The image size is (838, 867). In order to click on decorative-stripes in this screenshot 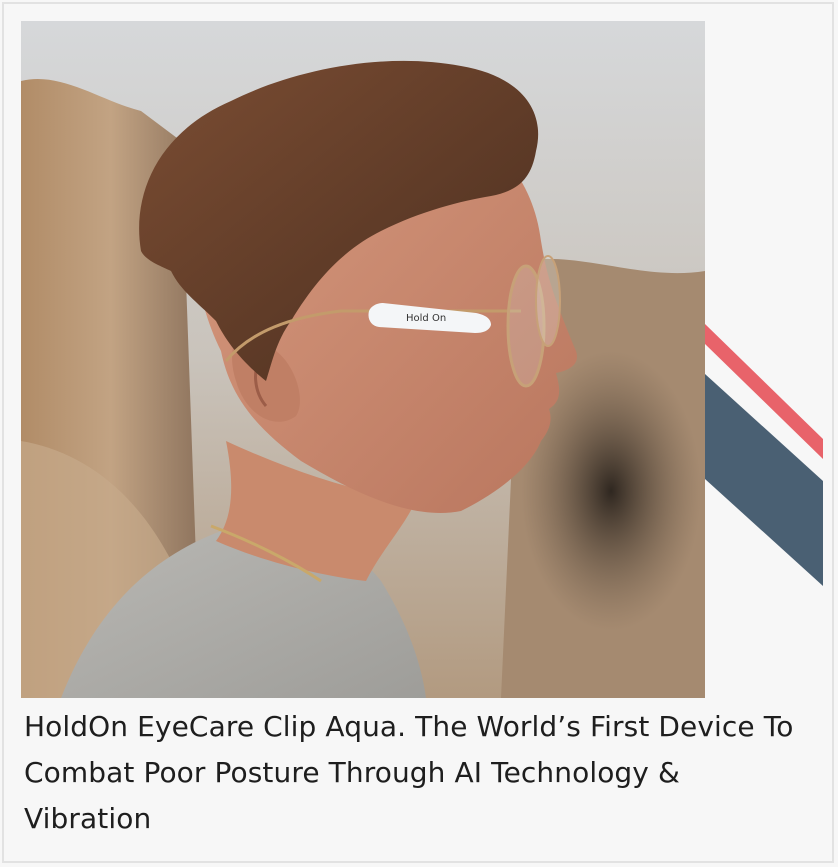, I will do `click(764, 455)`.